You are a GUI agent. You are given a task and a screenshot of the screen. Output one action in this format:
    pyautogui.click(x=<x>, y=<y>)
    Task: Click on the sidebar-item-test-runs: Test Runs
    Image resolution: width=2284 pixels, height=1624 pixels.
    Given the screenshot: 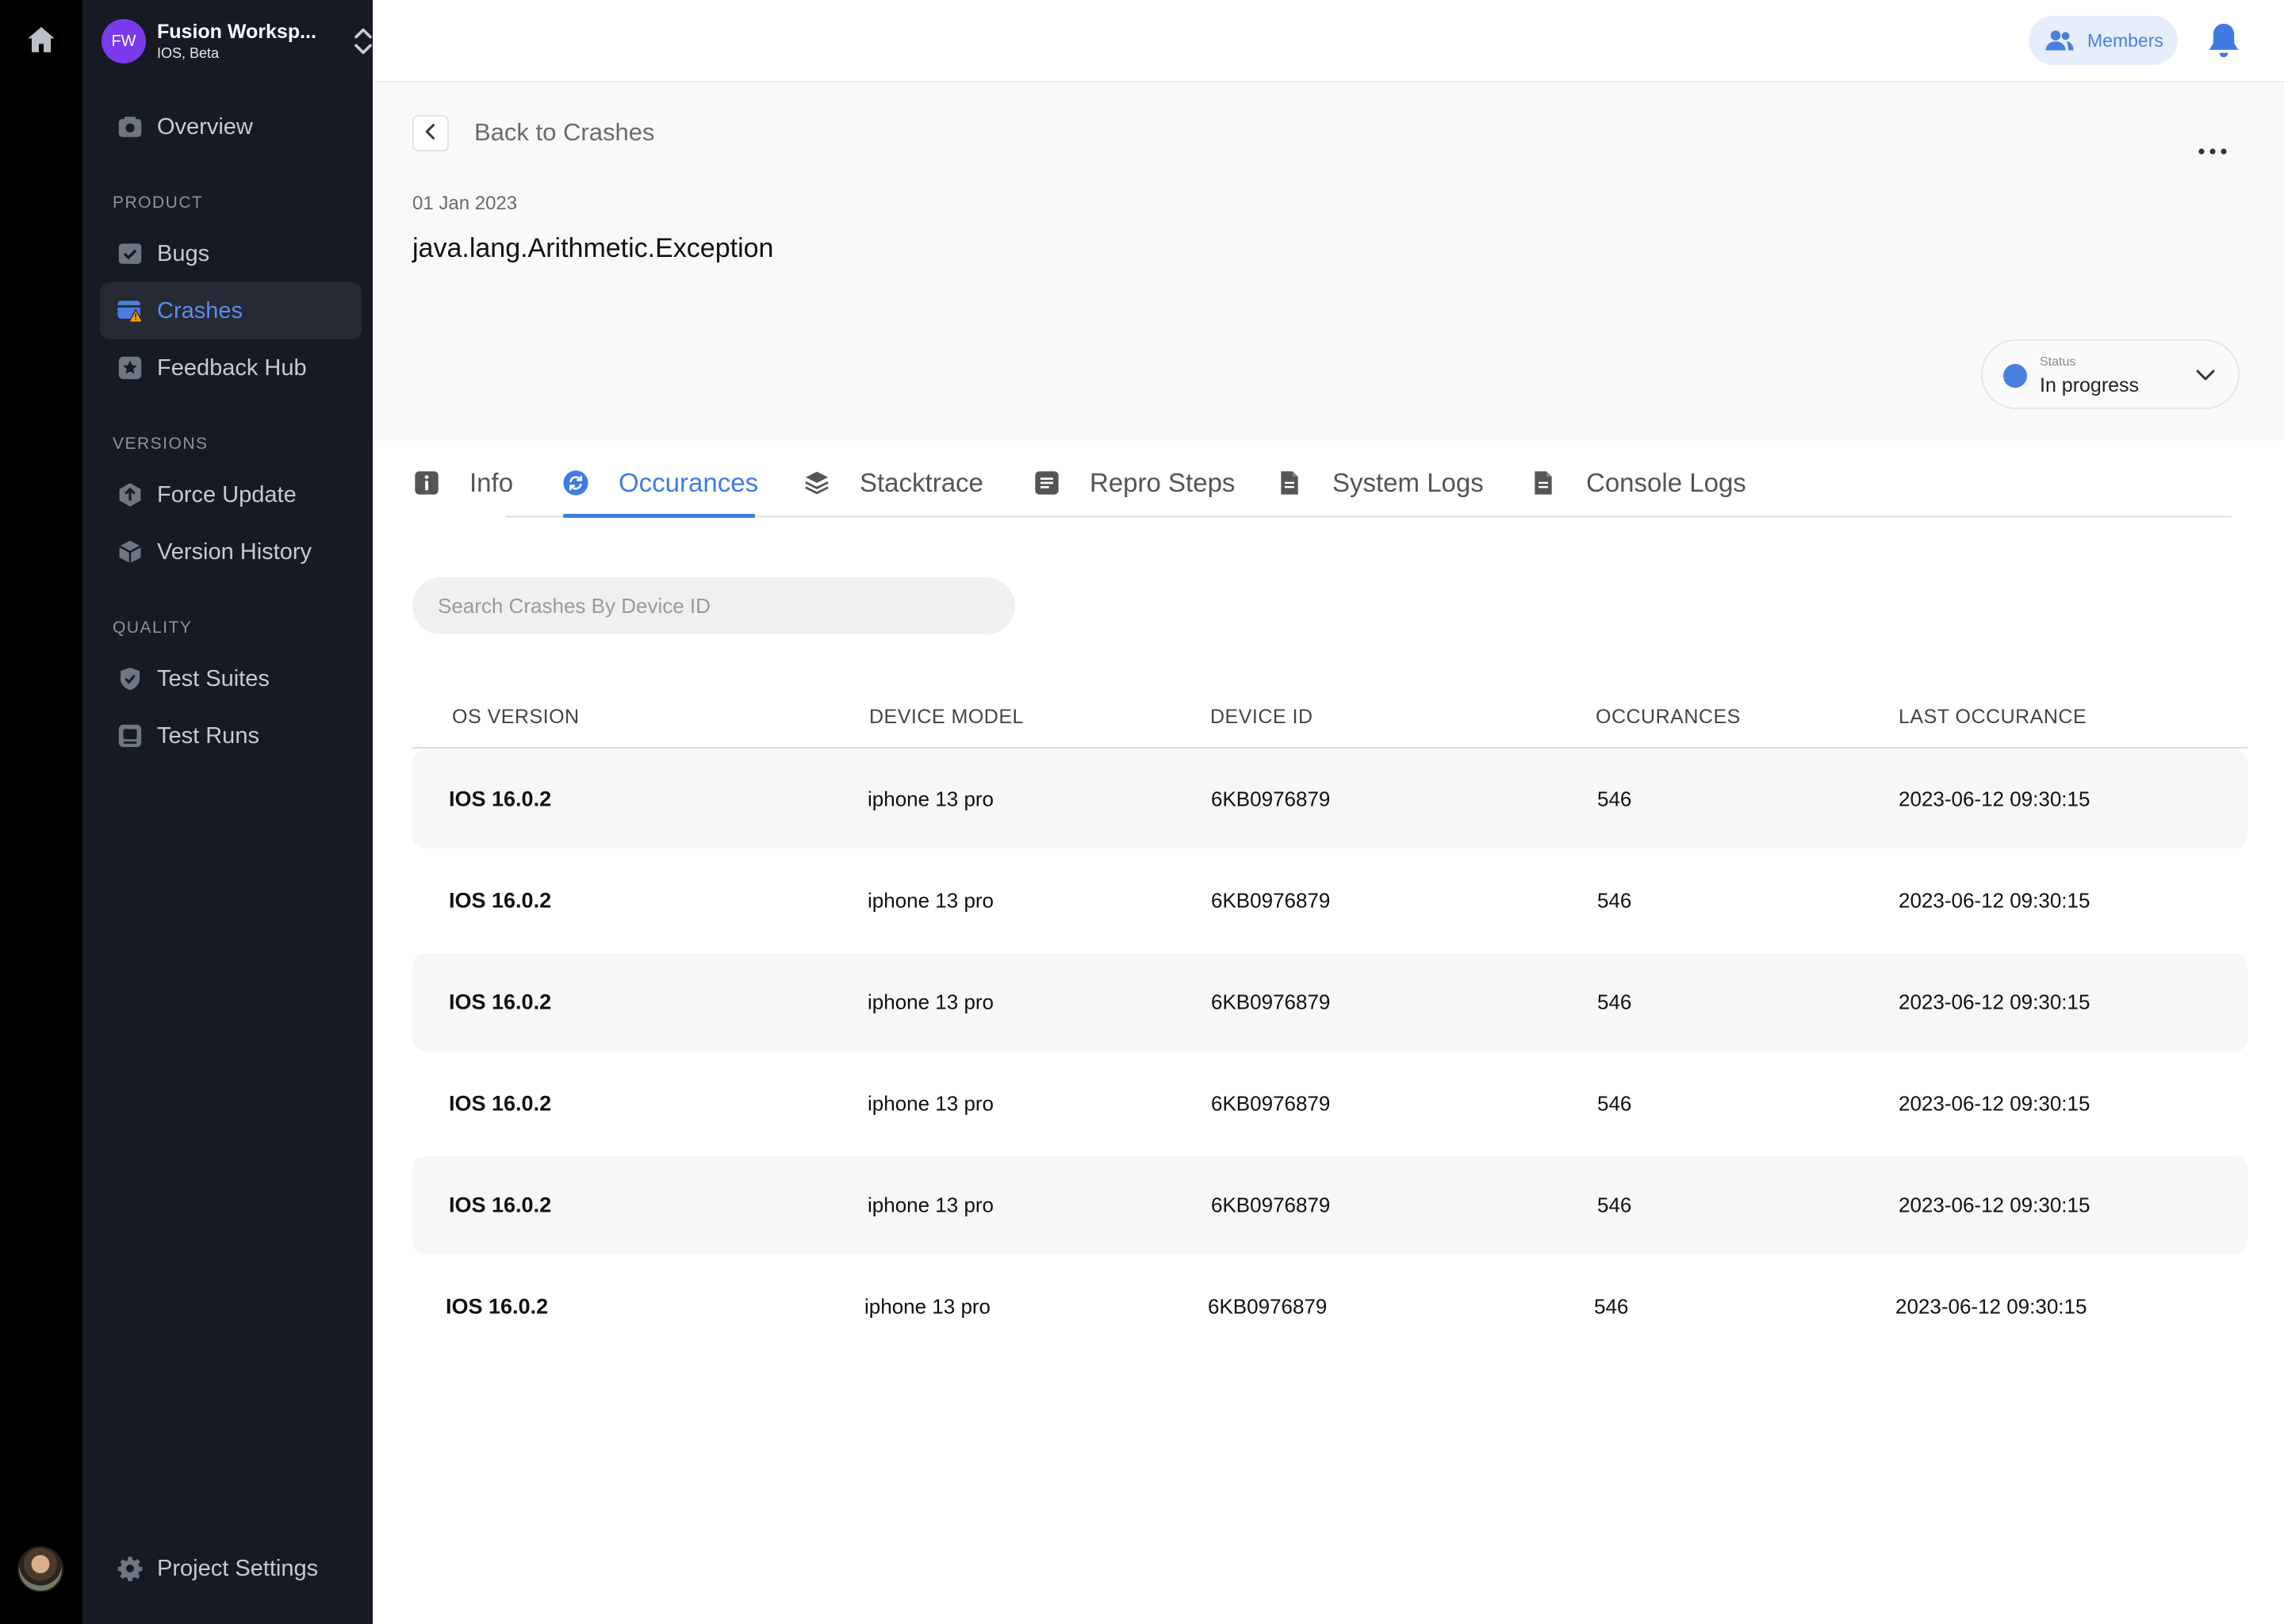 What is the action you would take?
    pyautogui.click(x=231, y=735)
    